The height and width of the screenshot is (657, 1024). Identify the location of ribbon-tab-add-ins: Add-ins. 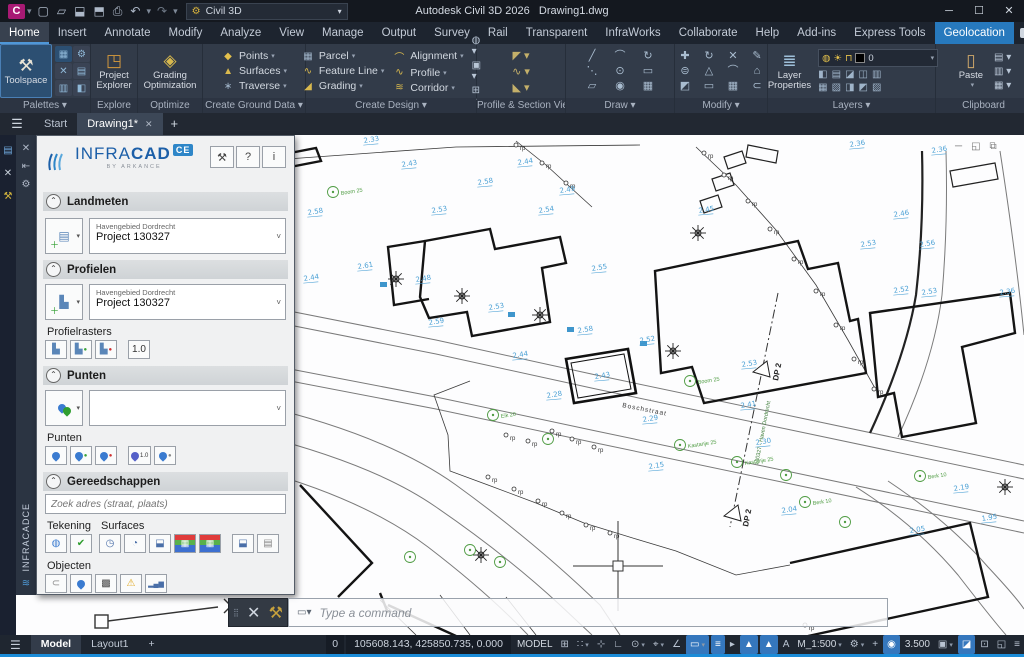
(816, 33).